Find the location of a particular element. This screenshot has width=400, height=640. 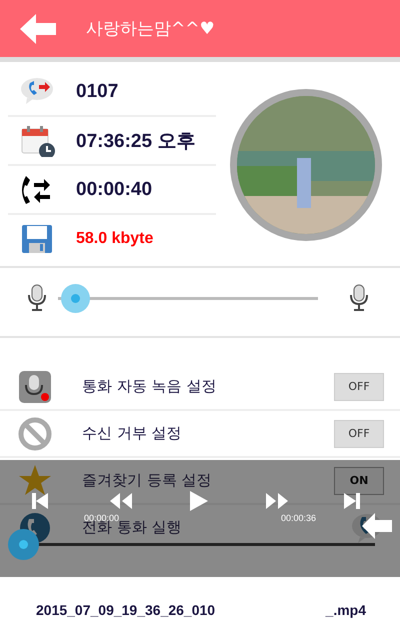

file-extension: _.mp4 is located at coordinates (346, 610).